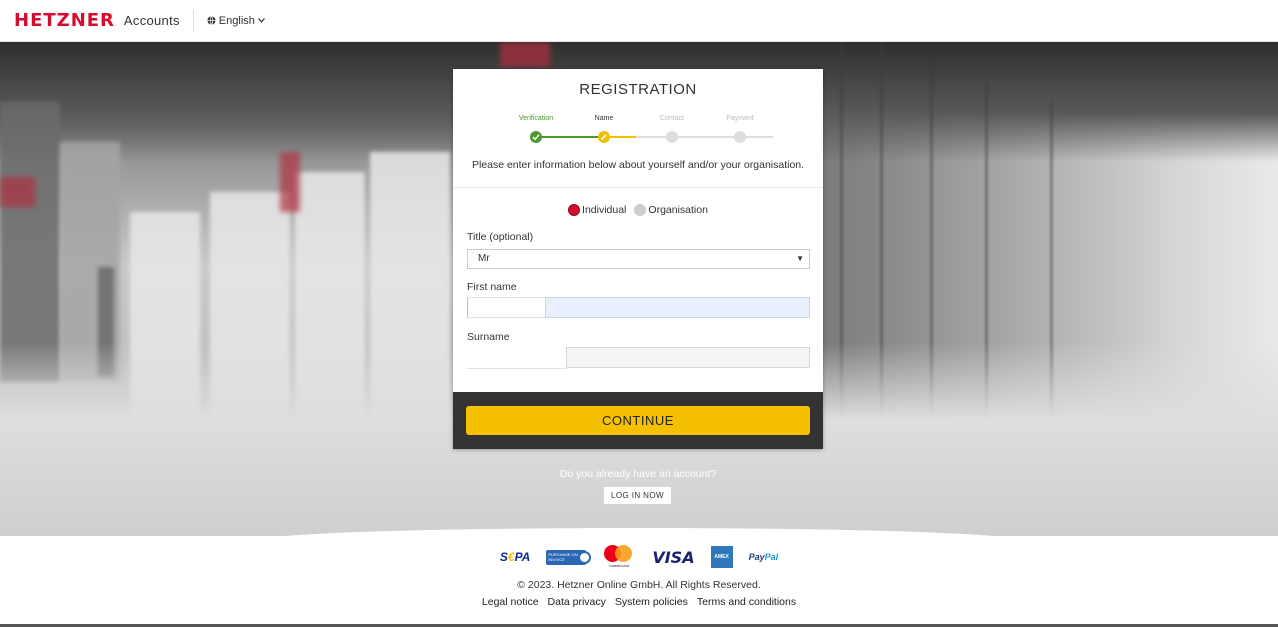  What do you see at coordinates (721, 557) in the screenshot?
I see `amex-logo: AMEX` at bounding box center [721, 557].